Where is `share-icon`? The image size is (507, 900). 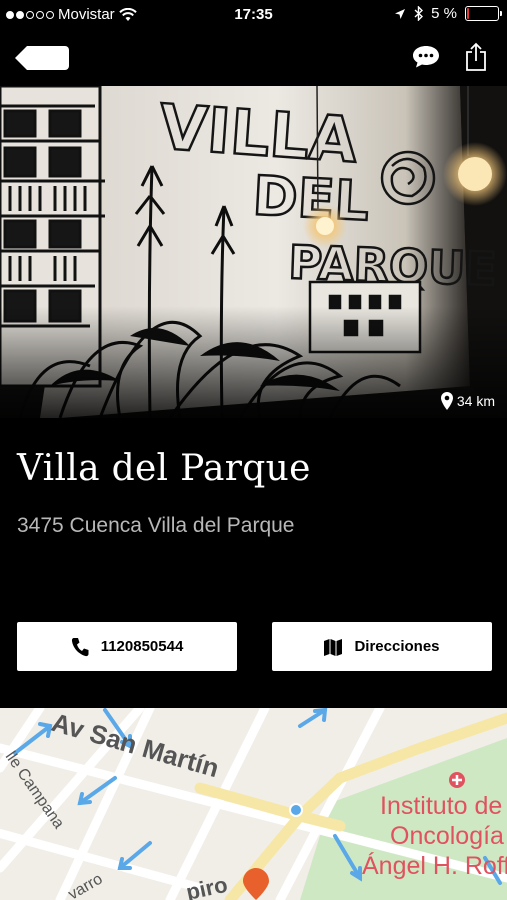
share-icon is located at coordinates (476, 57).